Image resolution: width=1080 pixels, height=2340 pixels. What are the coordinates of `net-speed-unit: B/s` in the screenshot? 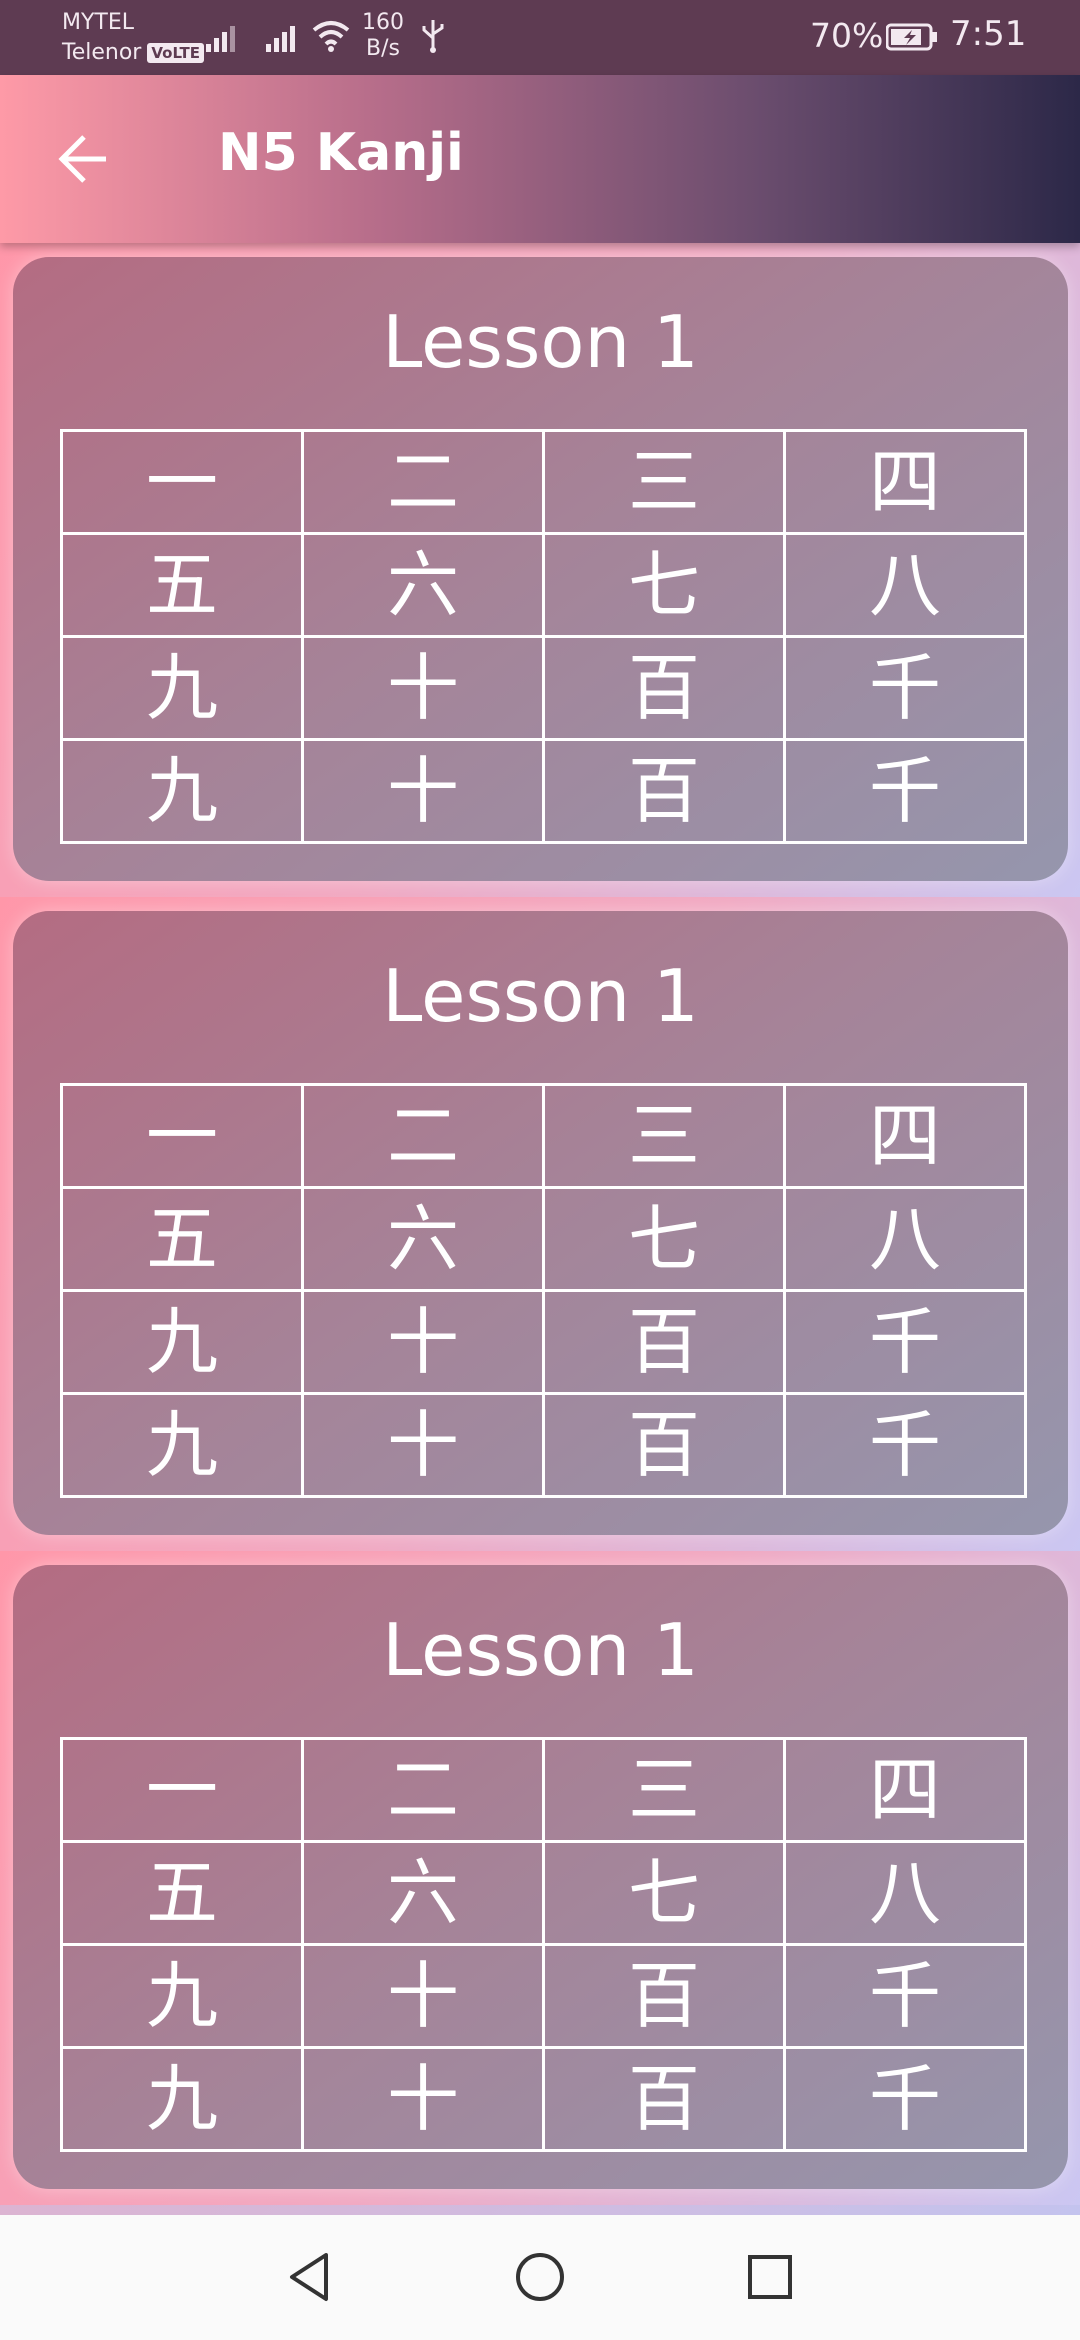 It's located at (383, 48).